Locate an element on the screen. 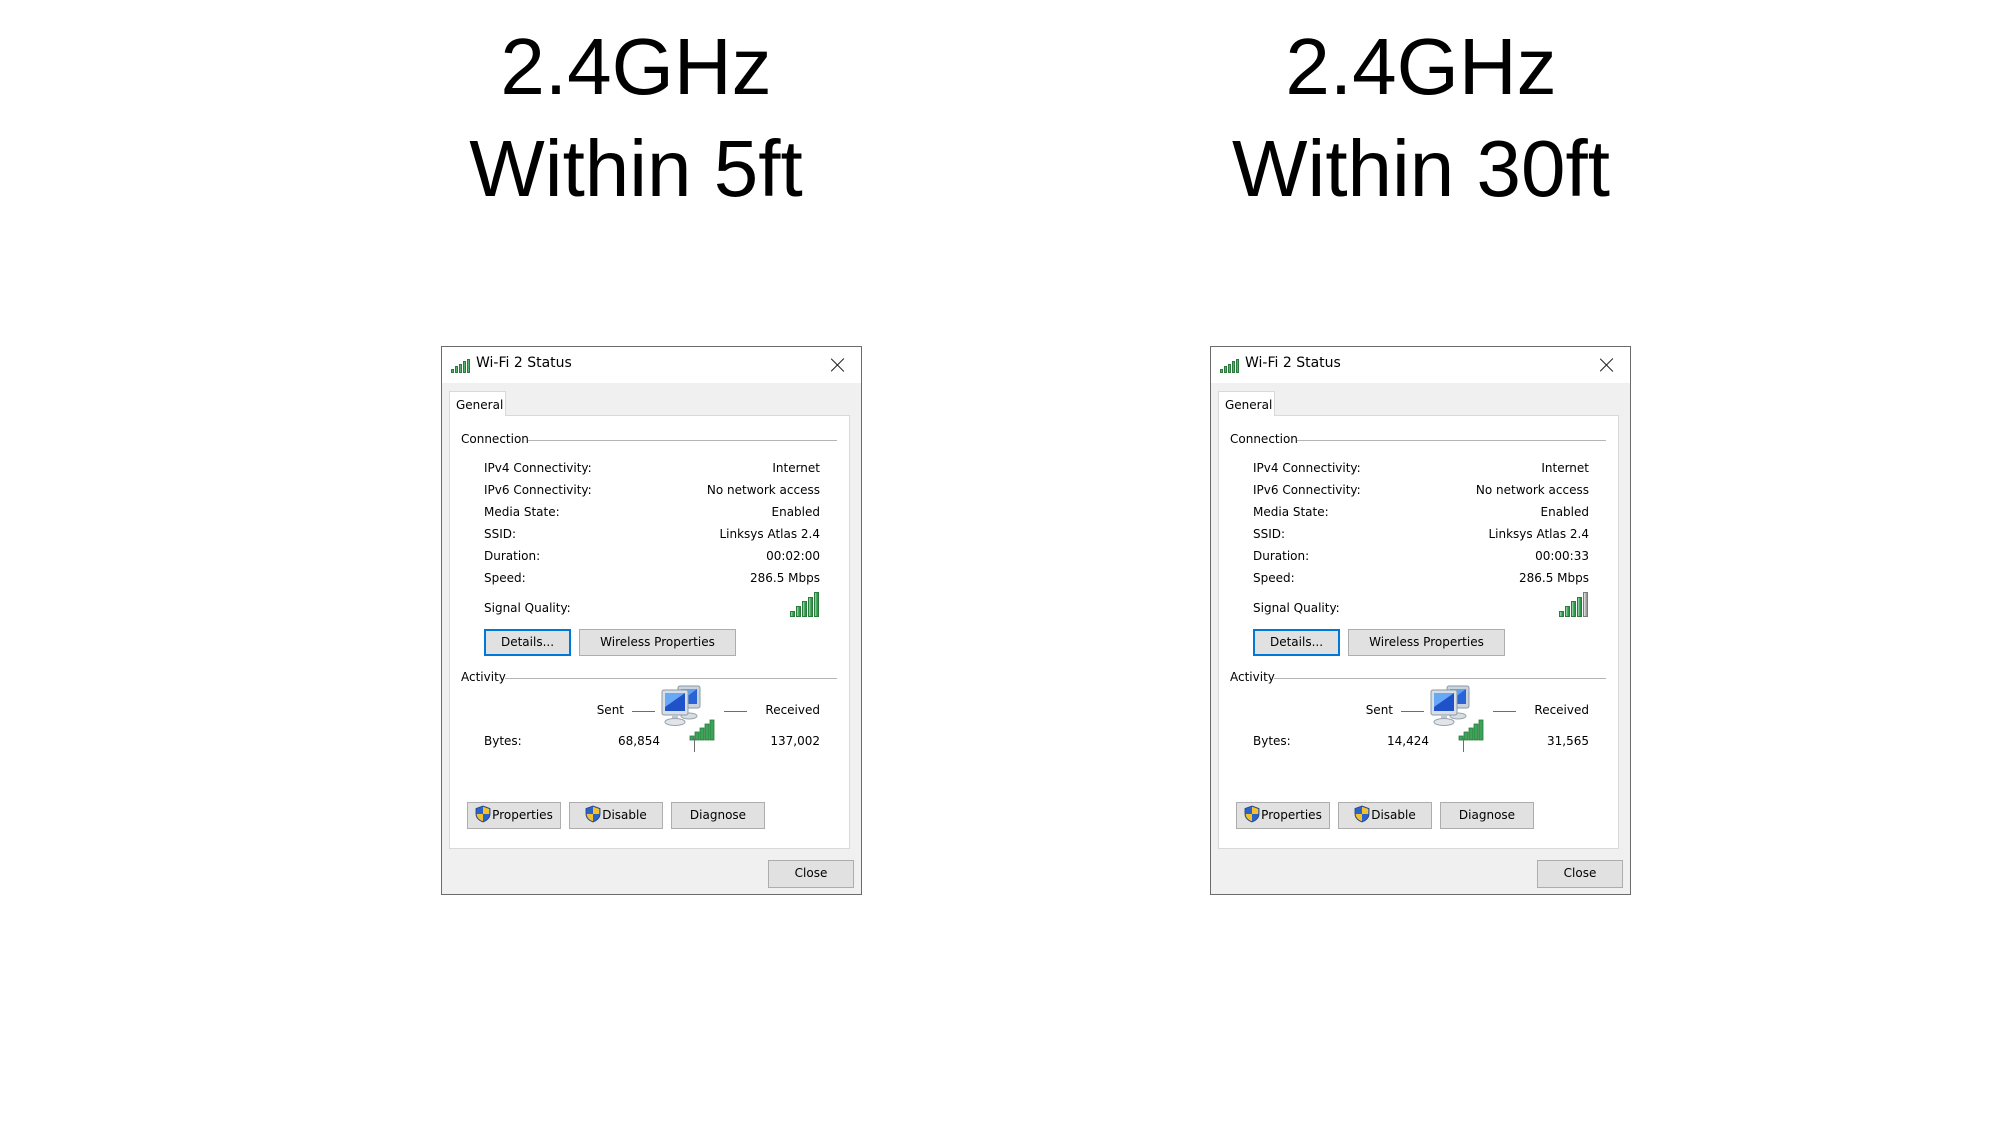 The height and width of the screenshot is (1123, 1996). bytes-received-value: 137,002 is located at coordinates (795, 741).